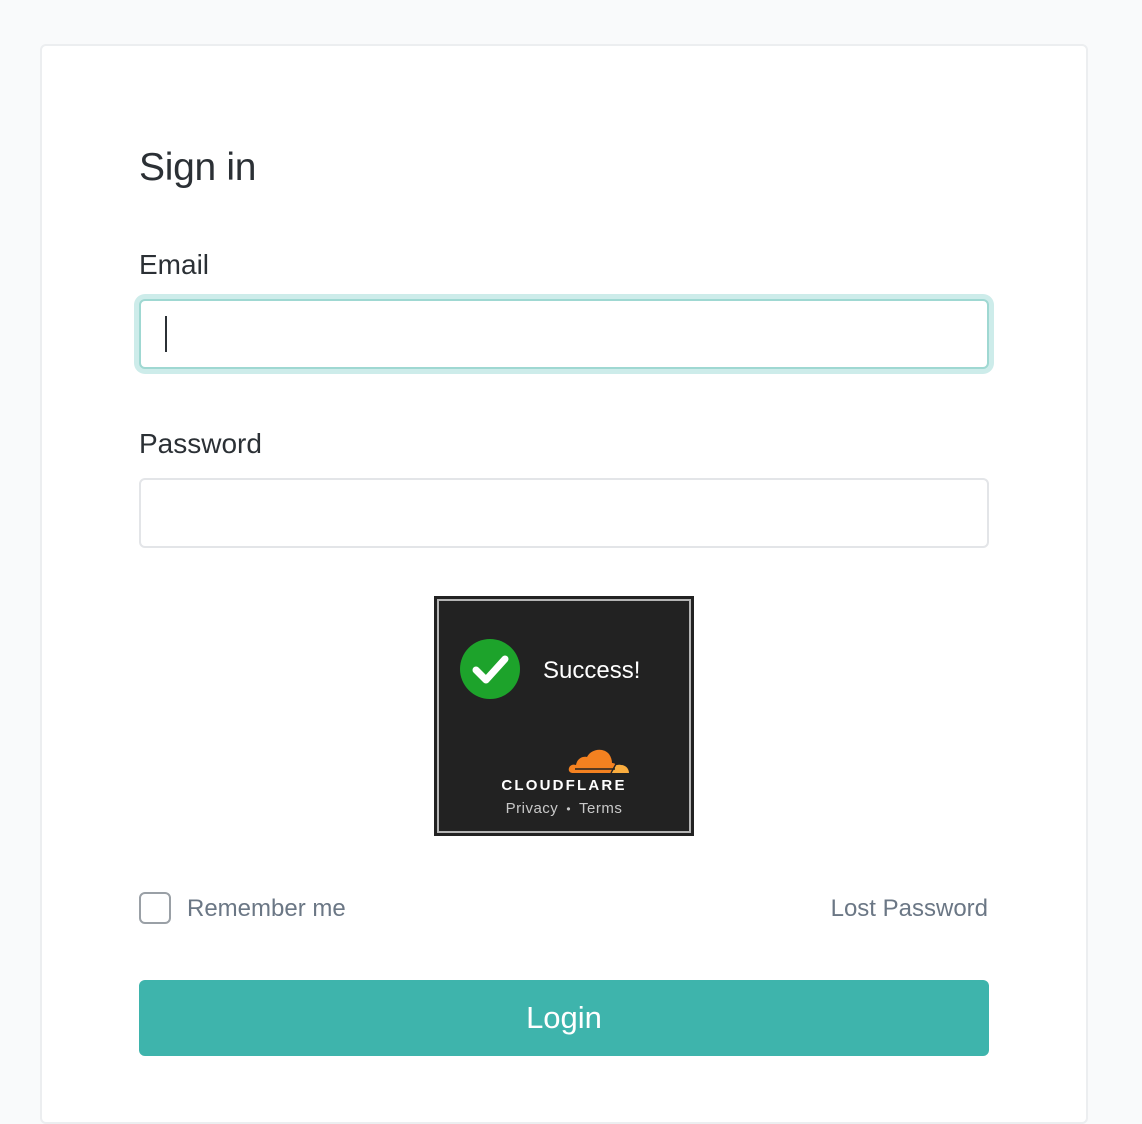  Describe the element at coordinates (600, 808) in the screenshot. I see `terms-link: Terms` at that location.